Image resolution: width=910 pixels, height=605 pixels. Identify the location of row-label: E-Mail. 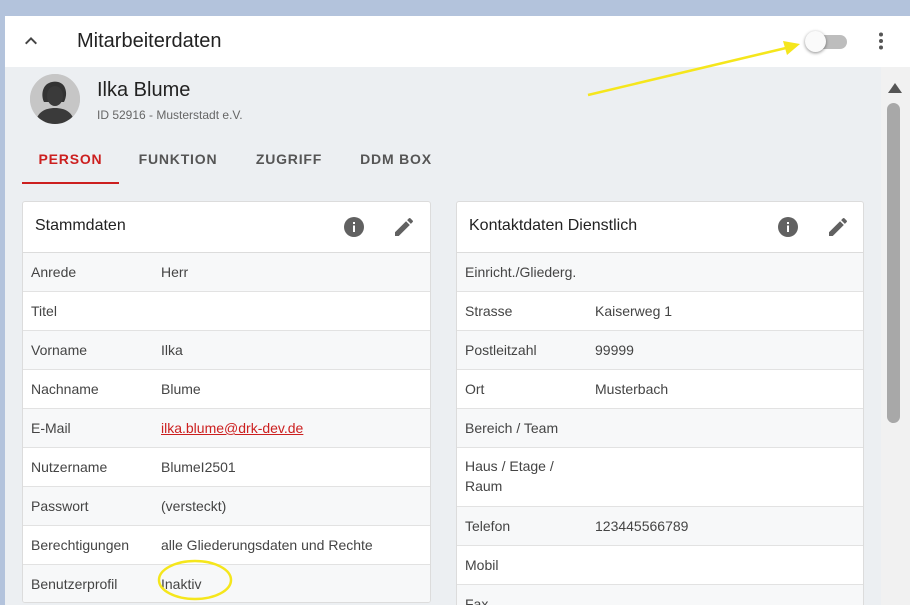
(51, 428).